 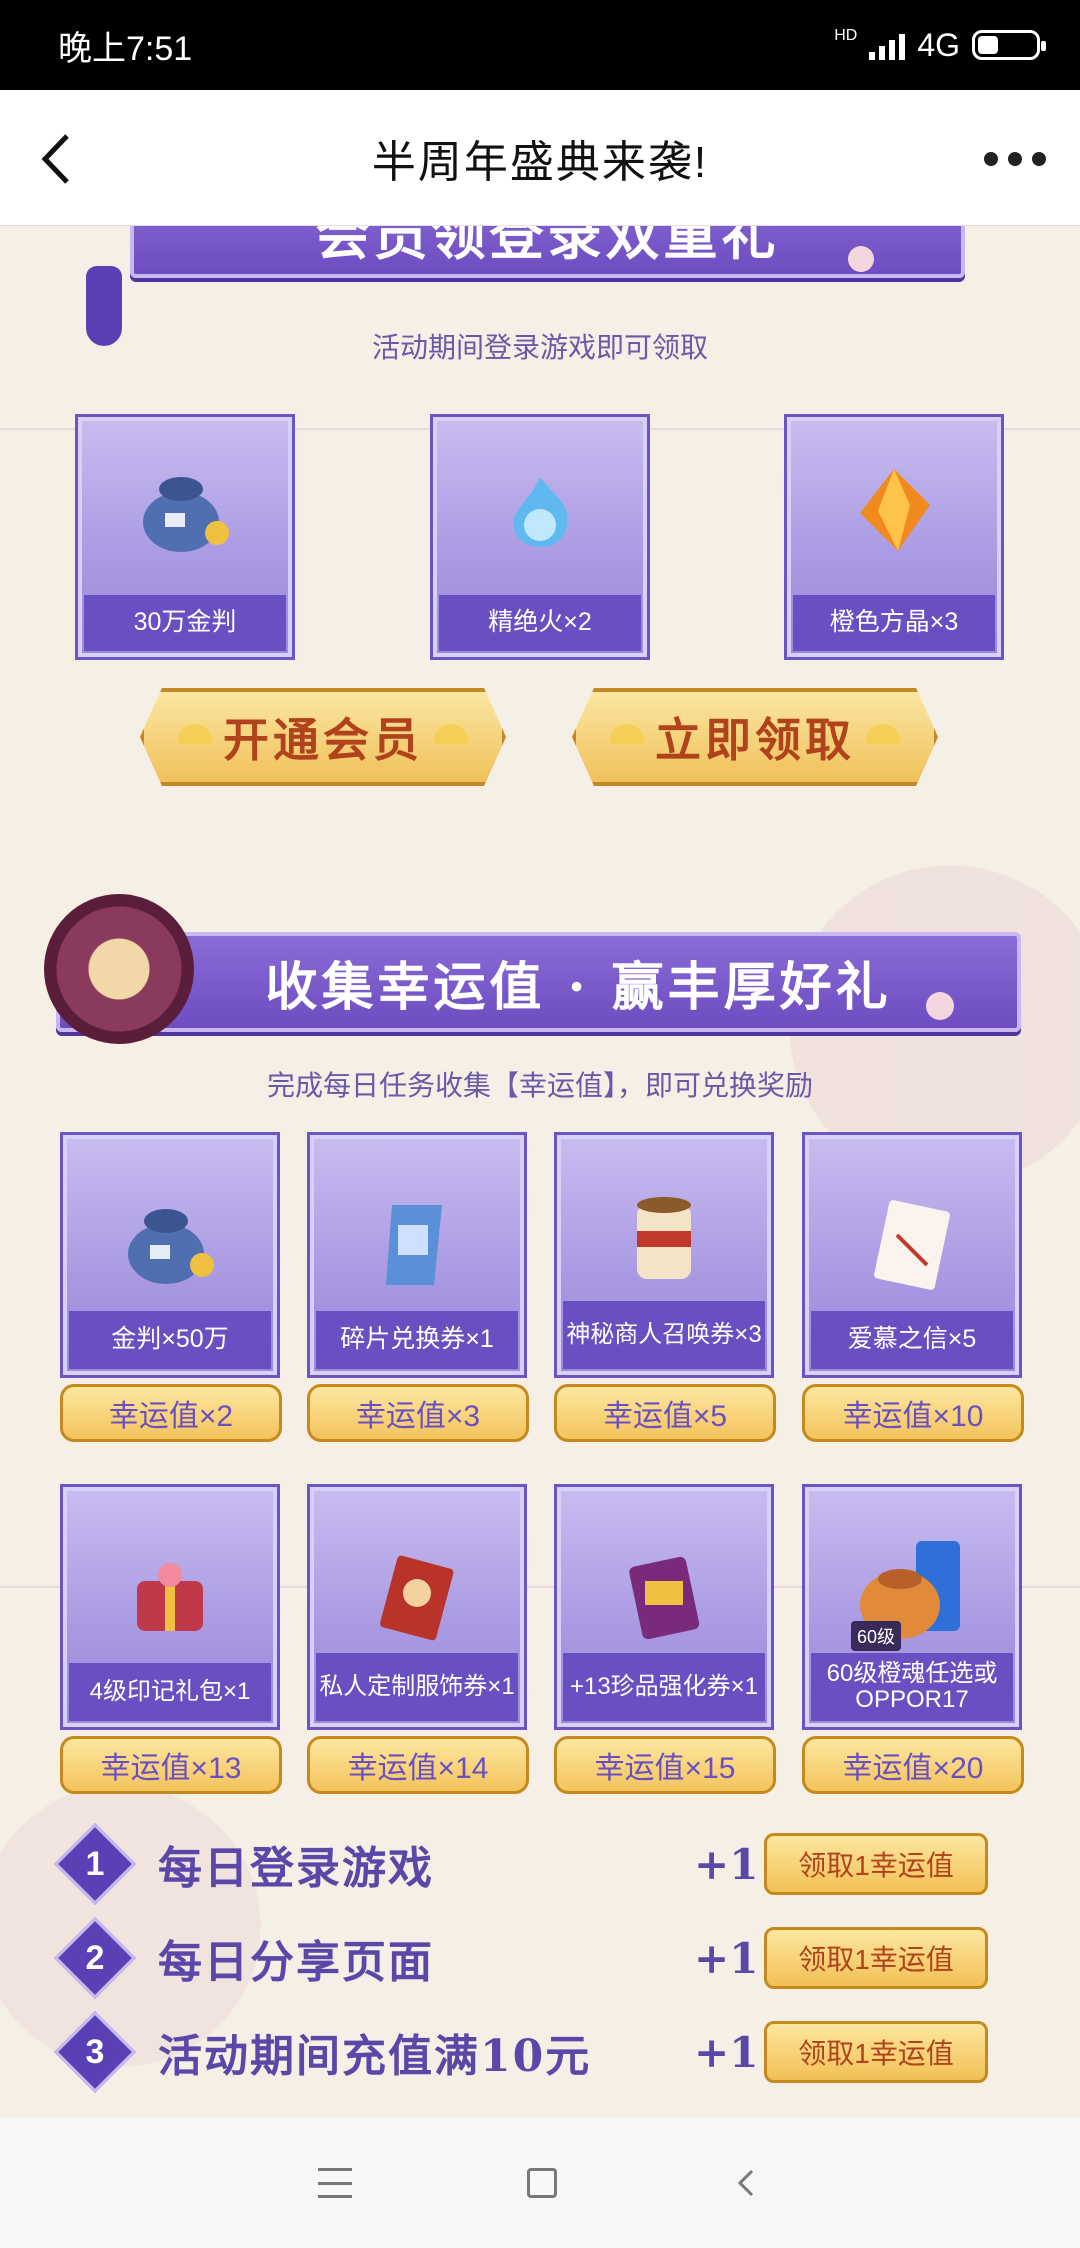 I want to click on task-number-badge: 3, so click(x=95, y=2052).